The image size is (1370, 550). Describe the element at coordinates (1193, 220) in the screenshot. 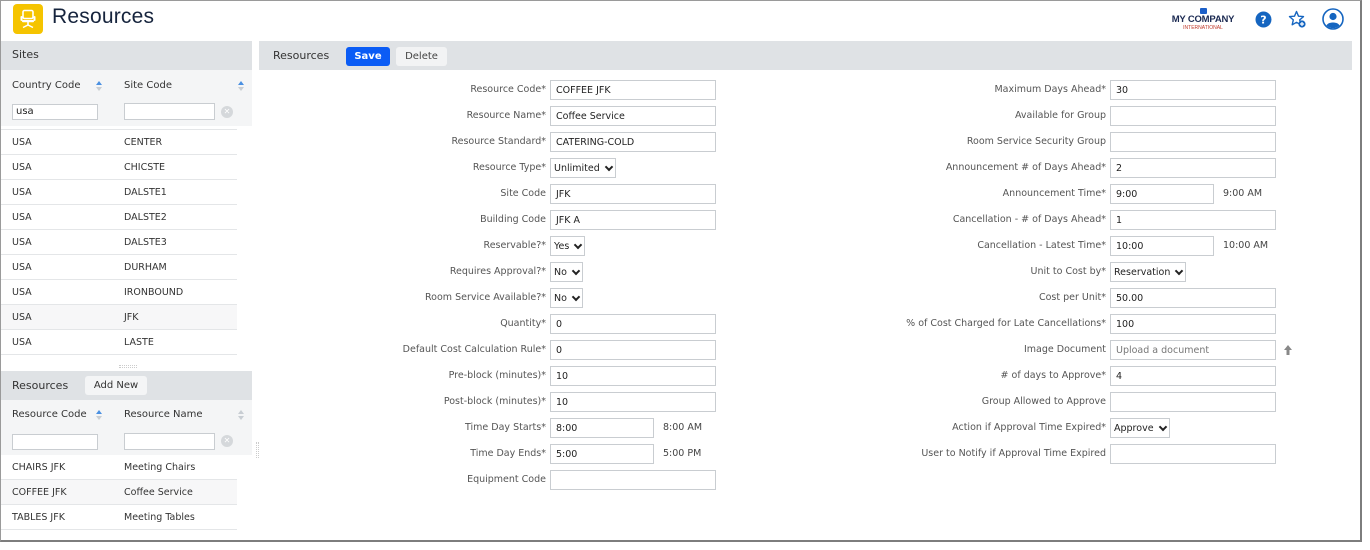

I see `cancellation-of-days-ahead-input: 1` at that location.